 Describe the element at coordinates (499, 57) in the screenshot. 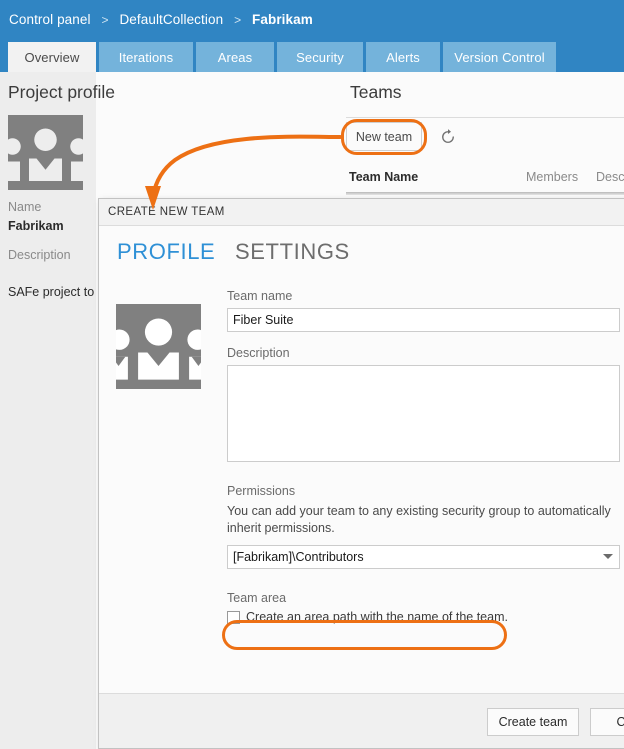

I see `tab-version-control: Version Control` at that location.